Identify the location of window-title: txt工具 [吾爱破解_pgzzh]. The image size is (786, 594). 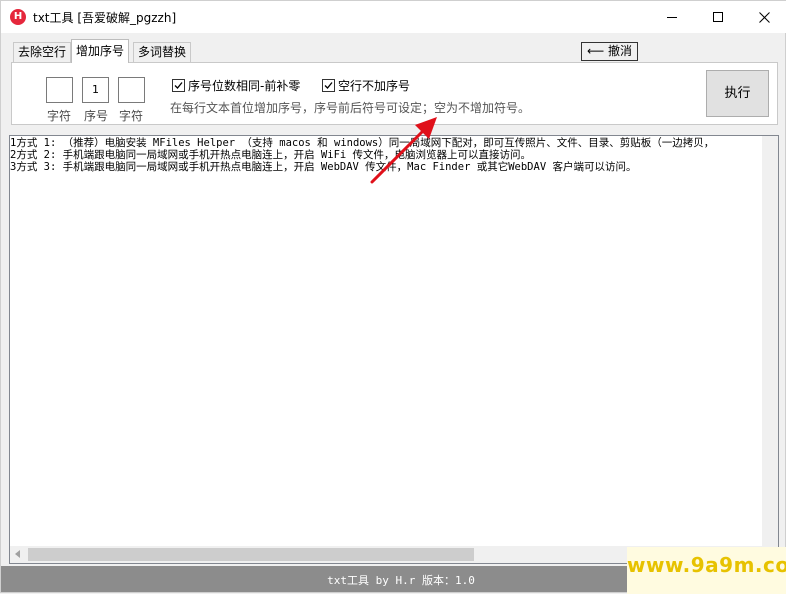
(105, 18).